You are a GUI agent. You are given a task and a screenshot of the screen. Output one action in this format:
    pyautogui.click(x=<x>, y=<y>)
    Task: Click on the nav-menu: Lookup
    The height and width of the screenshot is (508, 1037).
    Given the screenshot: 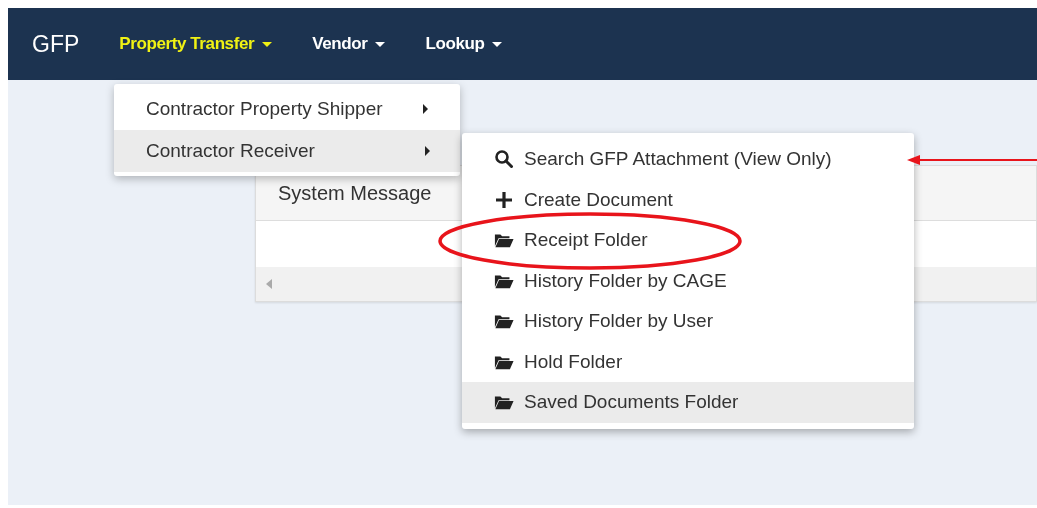 What is the action you would take?
    pyautogui.click(x=464, y=44)
    